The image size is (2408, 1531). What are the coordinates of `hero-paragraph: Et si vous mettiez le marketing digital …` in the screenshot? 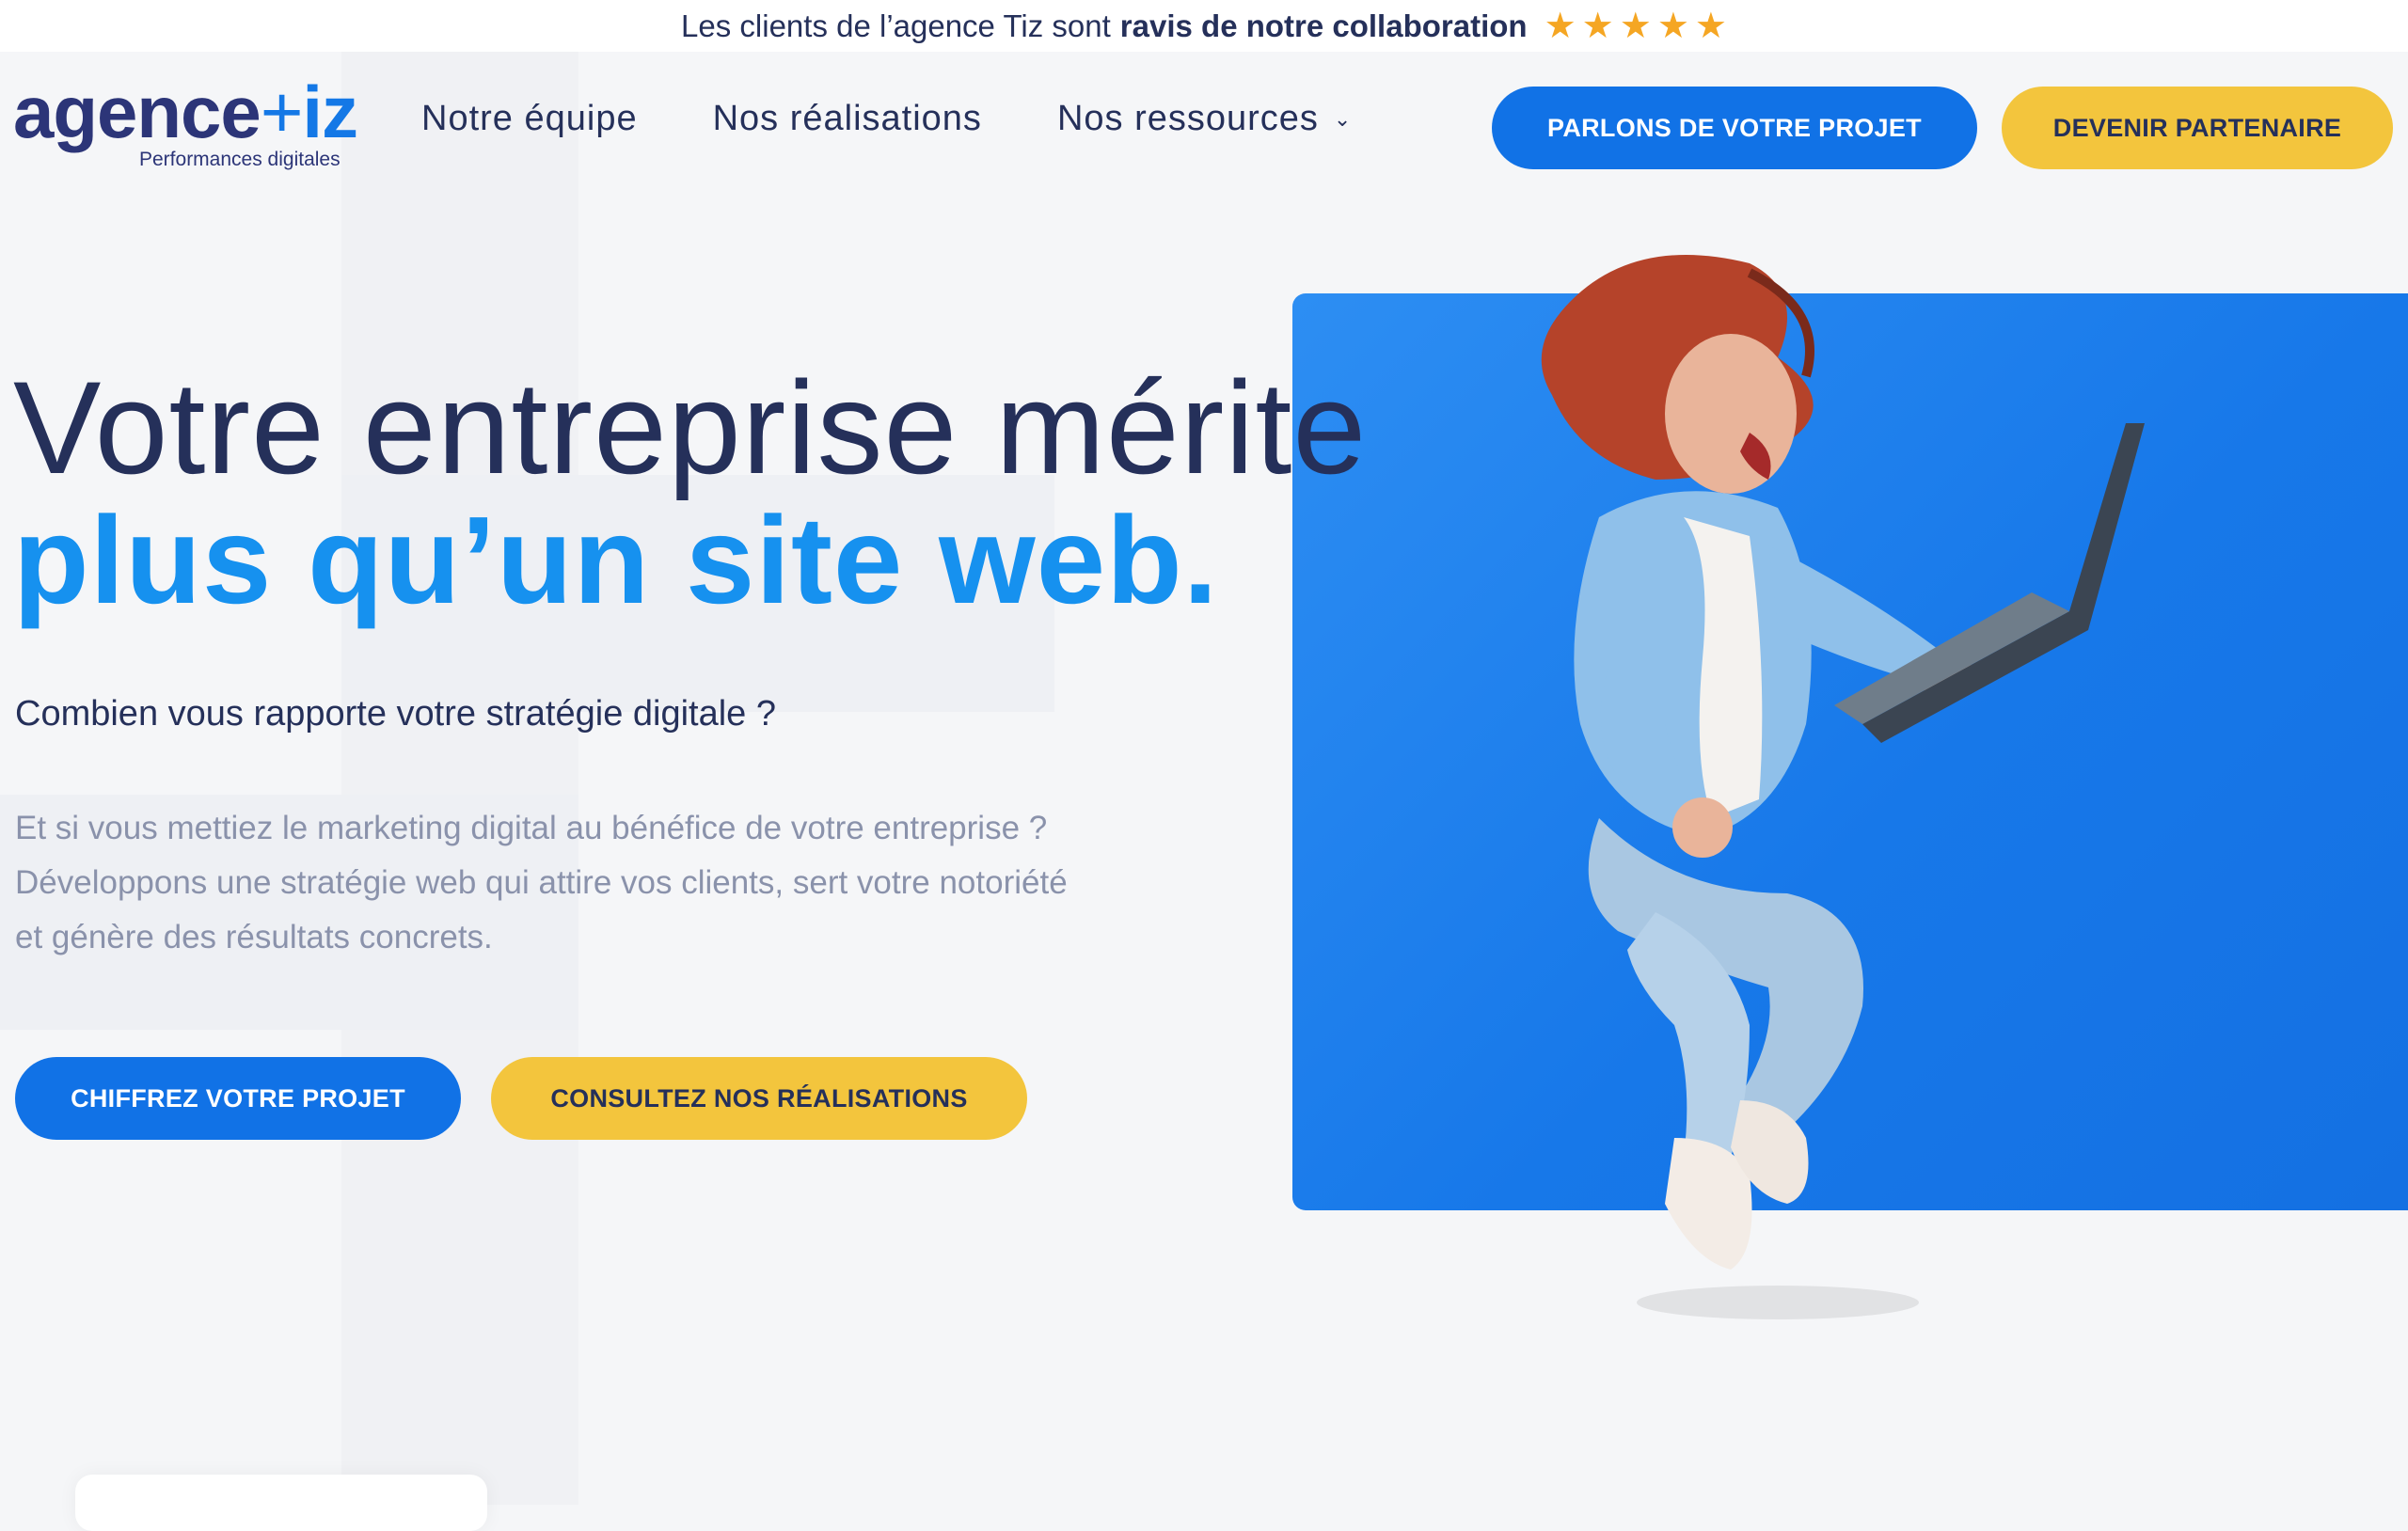 It's located at (645, 883).